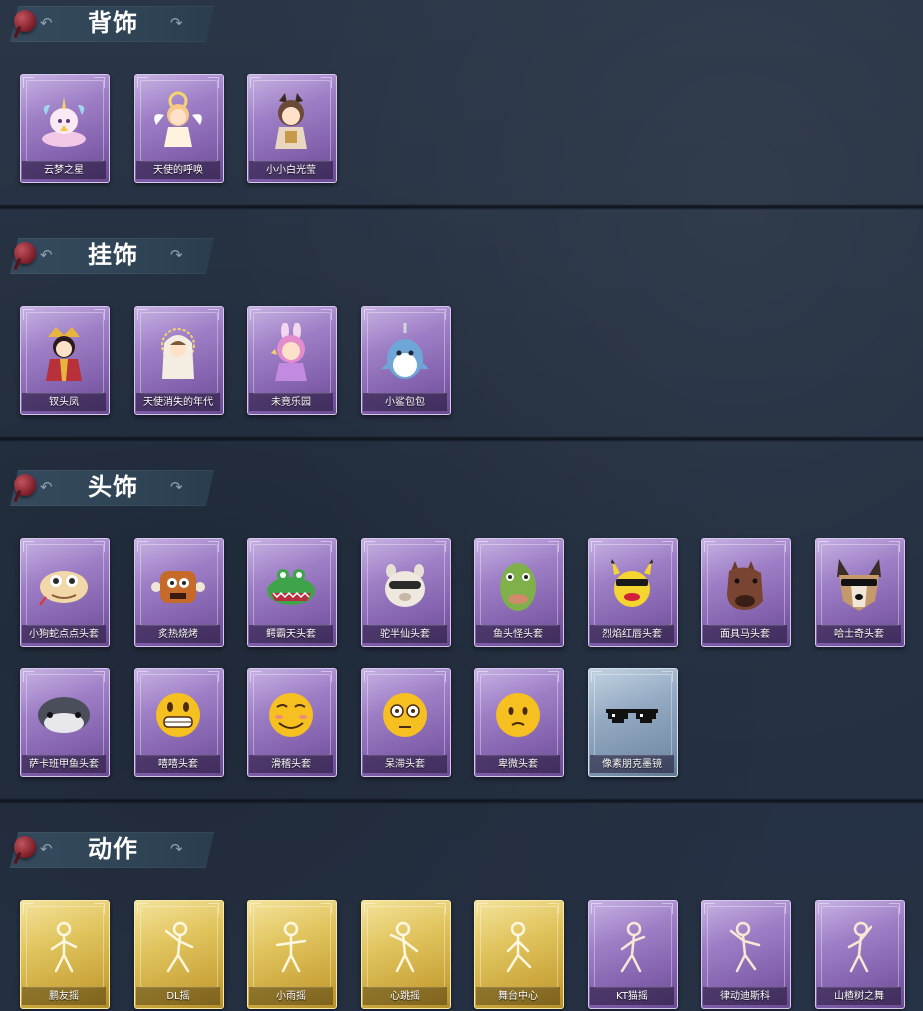  I want to click on shark-bag-icon, so click(405, 353).